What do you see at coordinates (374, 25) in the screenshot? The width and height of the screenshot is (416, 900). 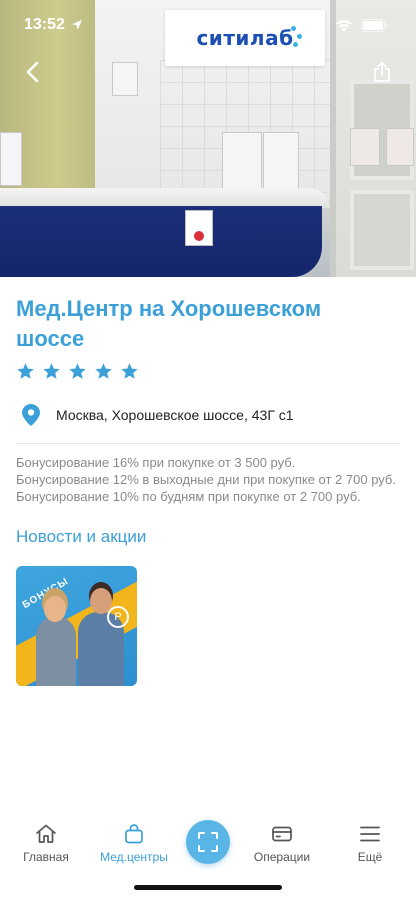 I see `battery-icon` at bounding box center [374, 25].